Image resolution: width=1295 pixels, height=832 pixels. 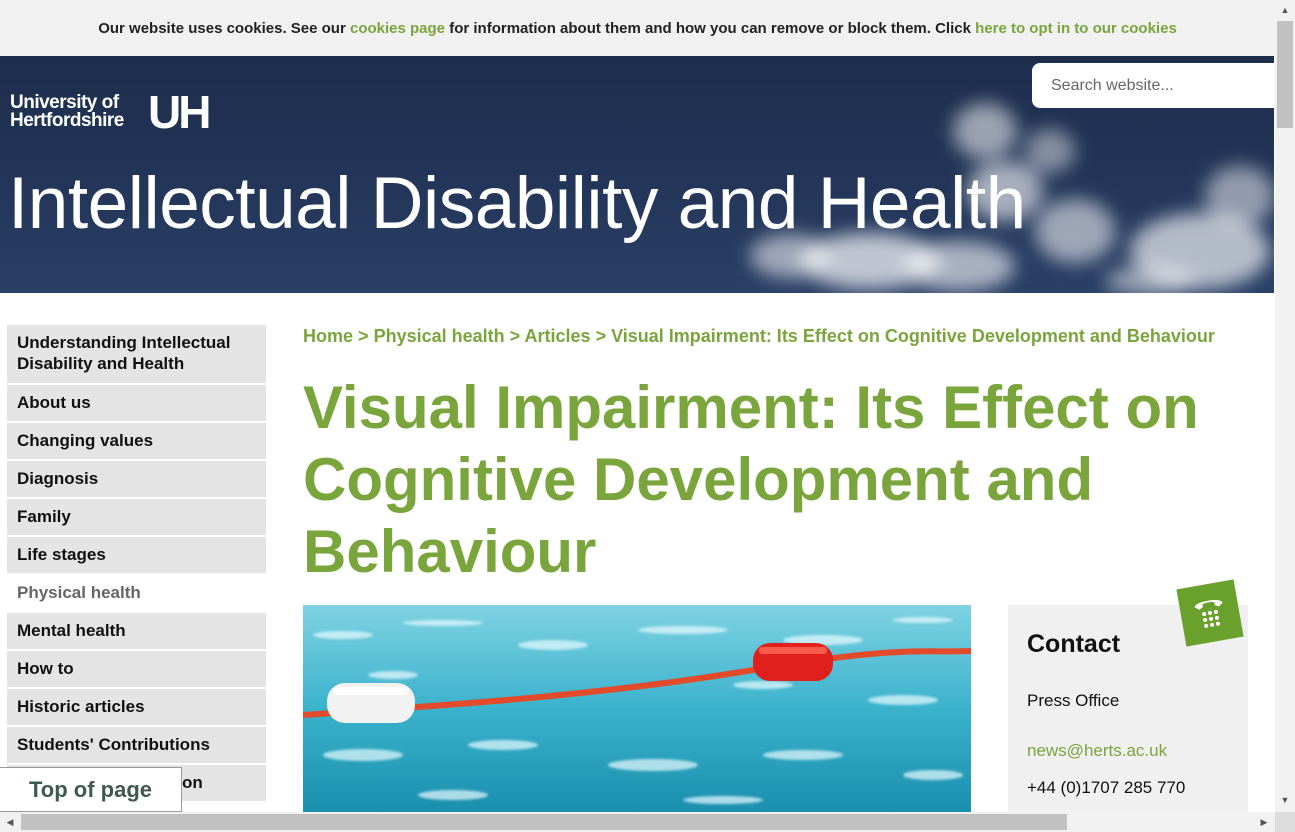 What do you see at coordinates (136, 404) in the screenshot?
I see `sidebar-item-about-us: About us` at bounding box center [136, 404].